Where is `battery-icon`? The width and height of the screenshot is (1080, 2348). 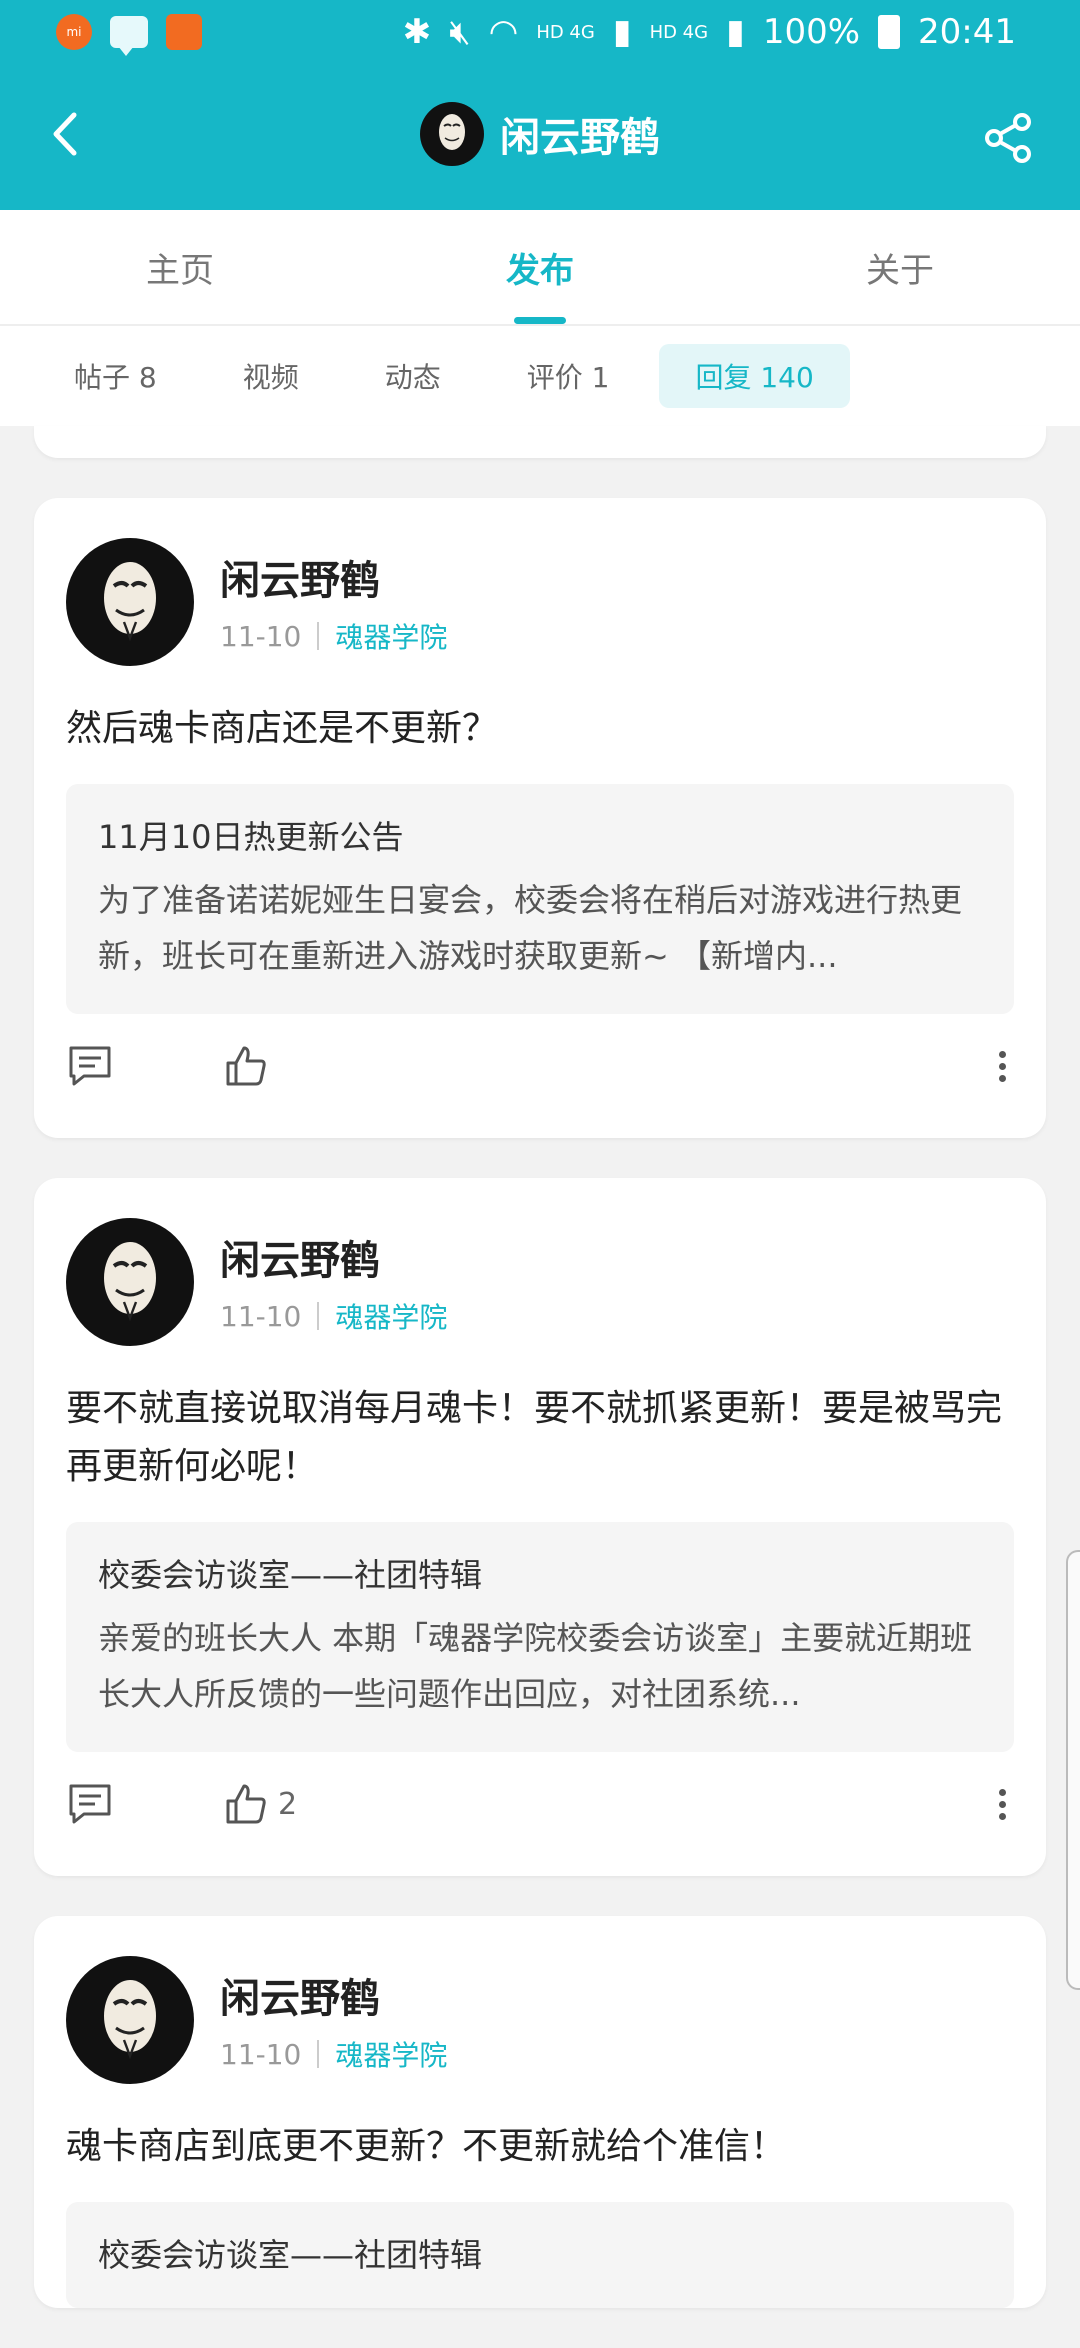
battery-icon is located at coordinates (889, 32).